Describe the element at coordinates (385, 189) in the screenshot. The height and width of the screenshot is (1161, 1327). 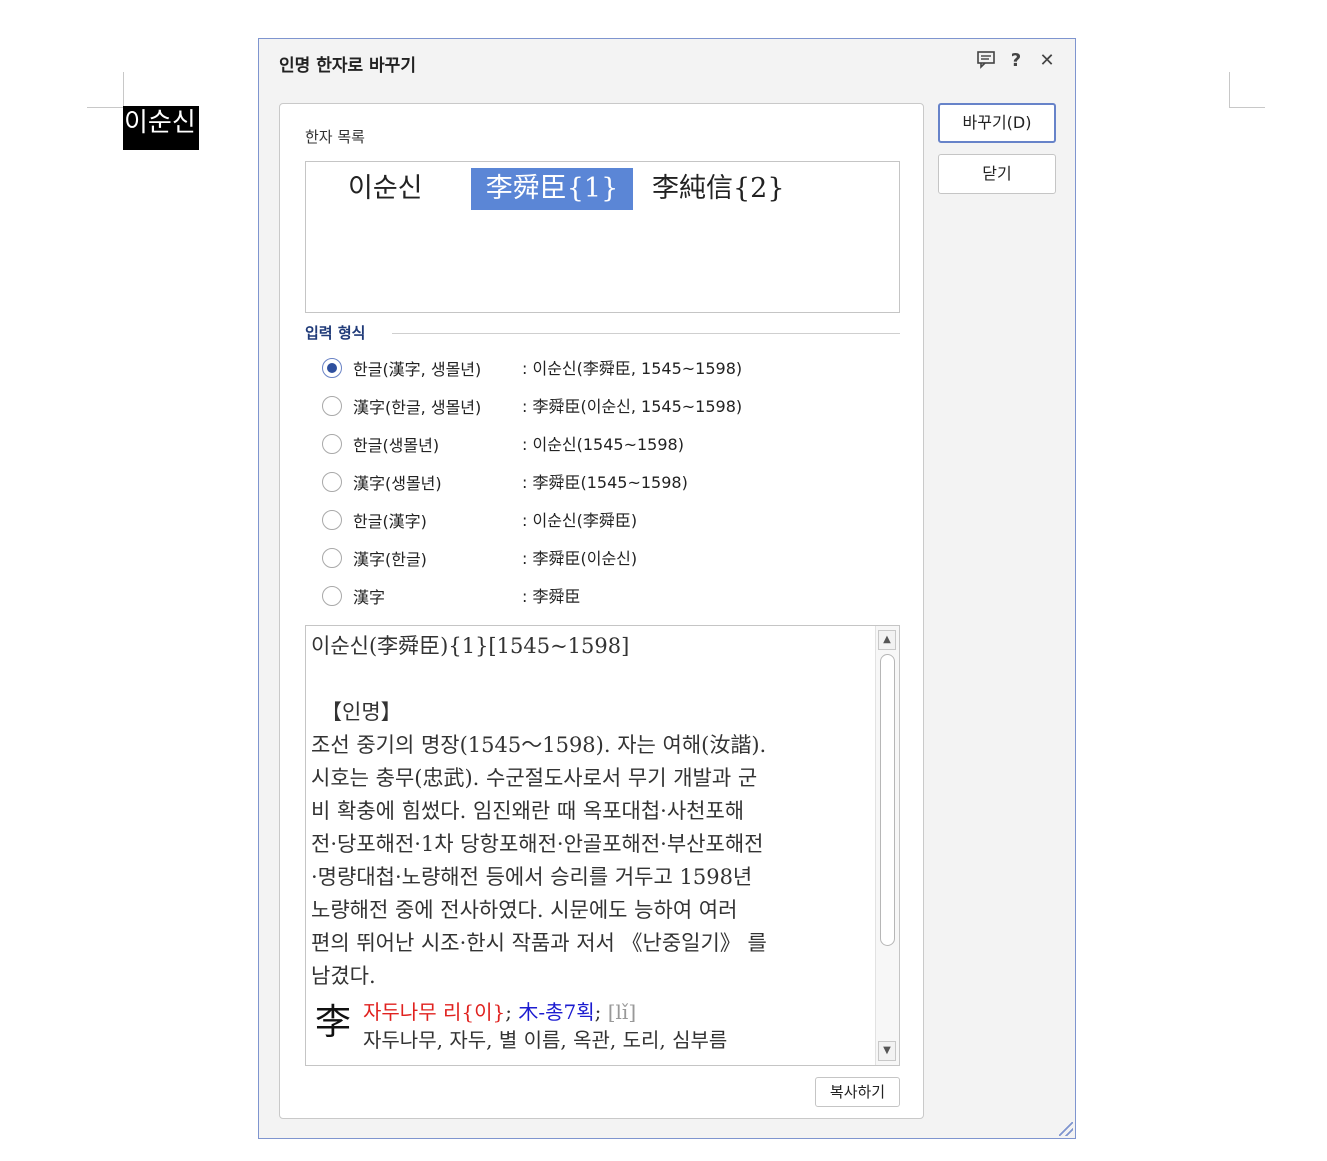
I see `candidate-hangul: 이순신` at that location.